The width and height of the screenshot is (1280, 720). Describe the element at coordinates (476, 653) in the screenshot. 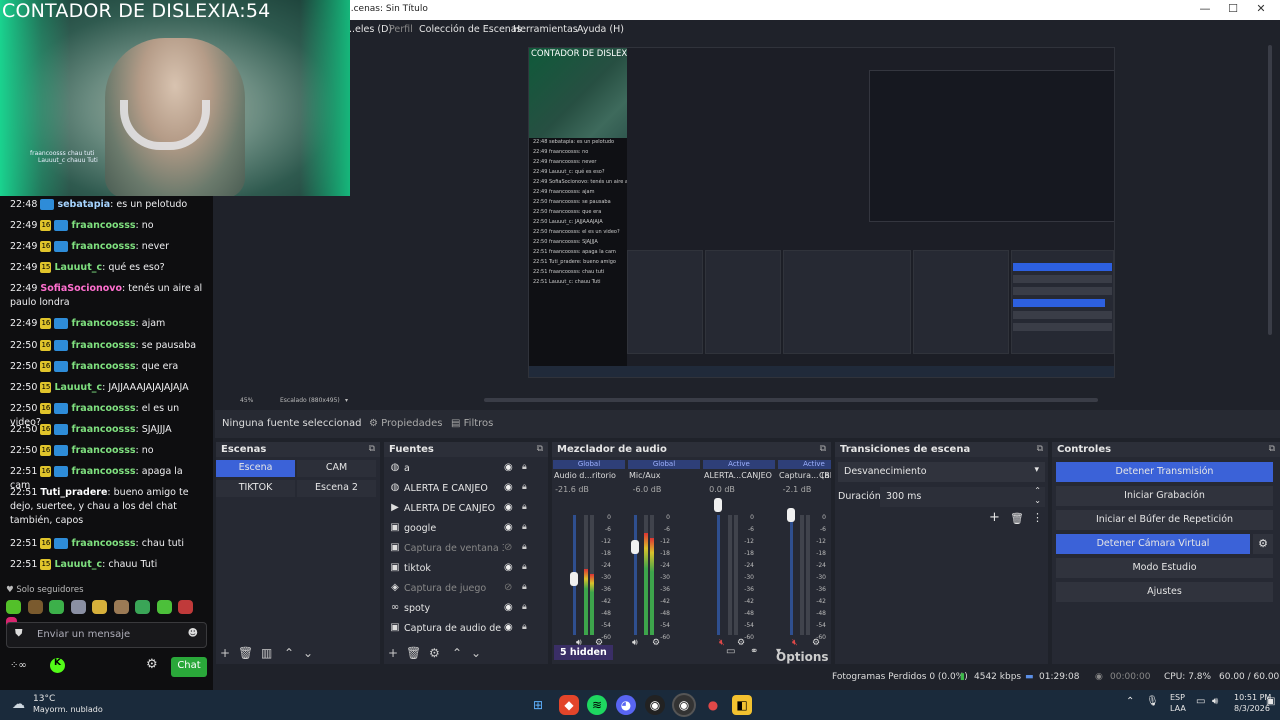

I see `move-down-icon: ⌄` at that location.